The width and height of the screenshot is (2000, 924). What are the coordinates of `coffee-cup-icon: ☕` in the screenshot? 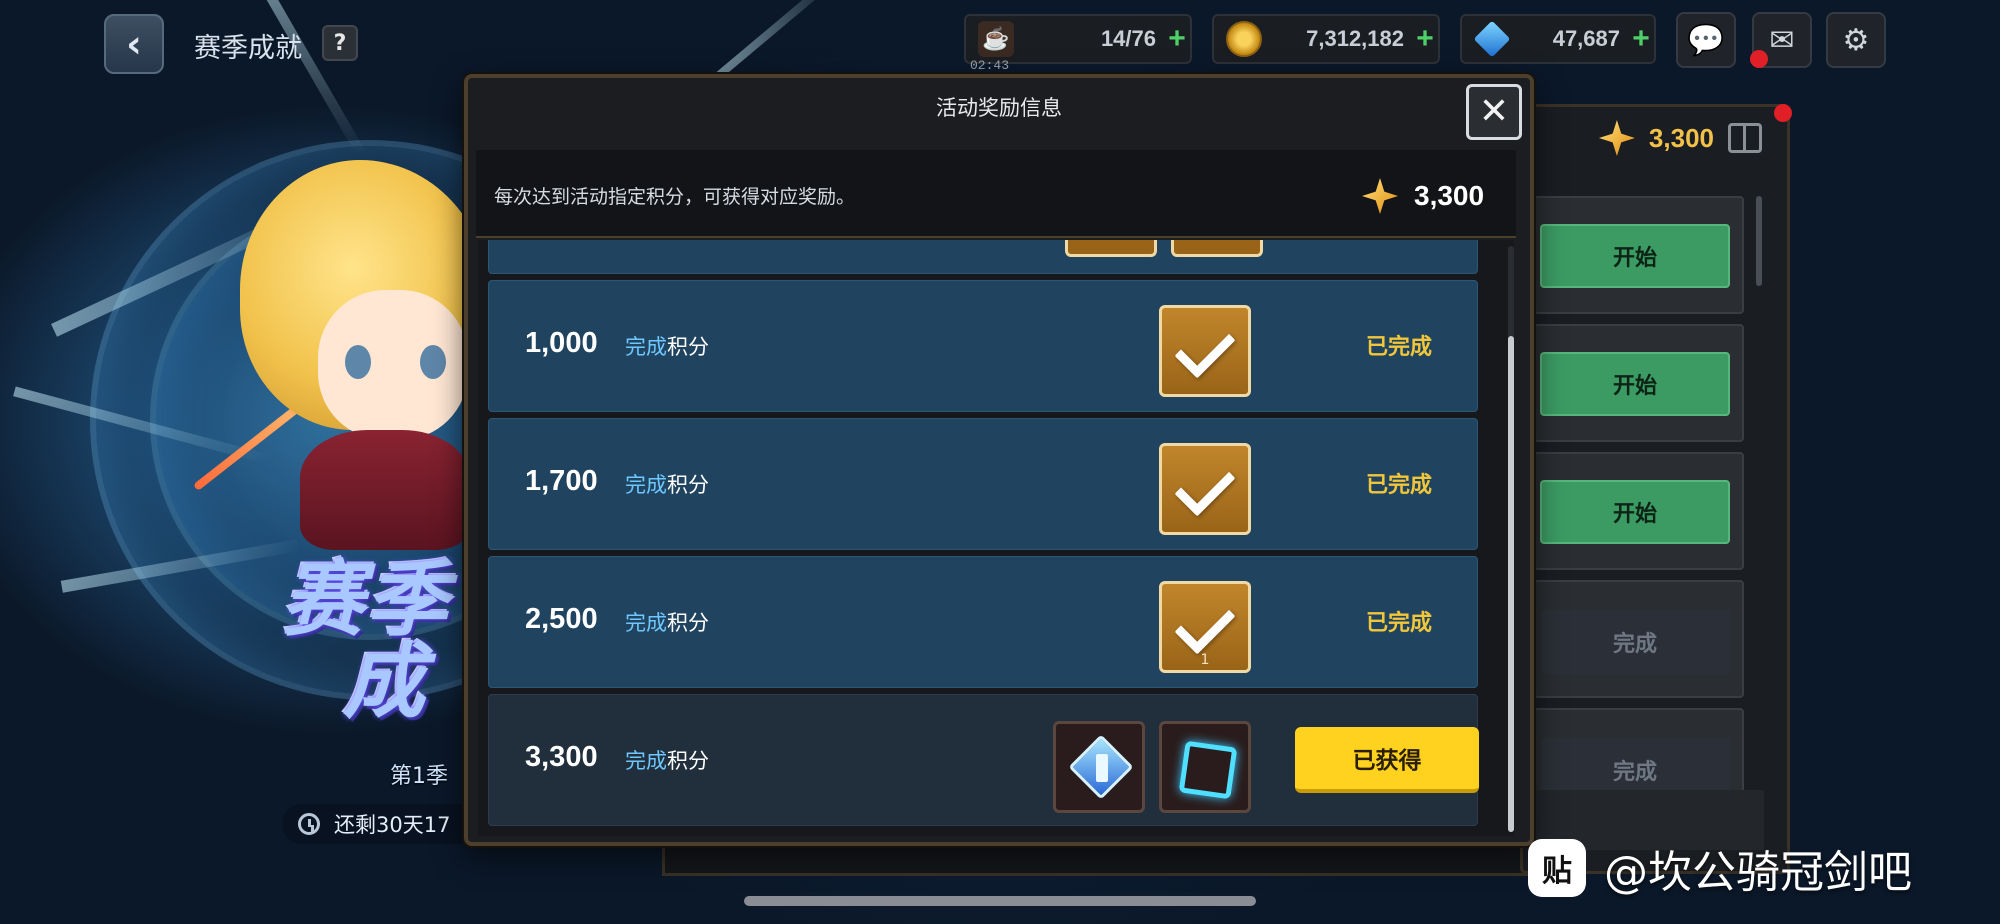 It's located at (996, 39).